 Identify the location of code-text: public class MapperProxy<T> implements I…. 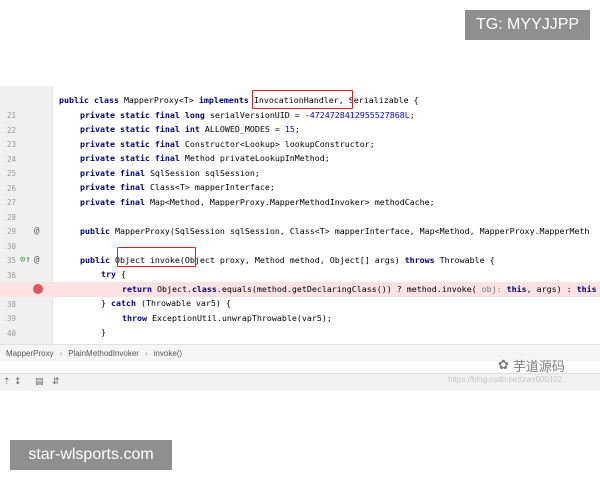
(239, 100).